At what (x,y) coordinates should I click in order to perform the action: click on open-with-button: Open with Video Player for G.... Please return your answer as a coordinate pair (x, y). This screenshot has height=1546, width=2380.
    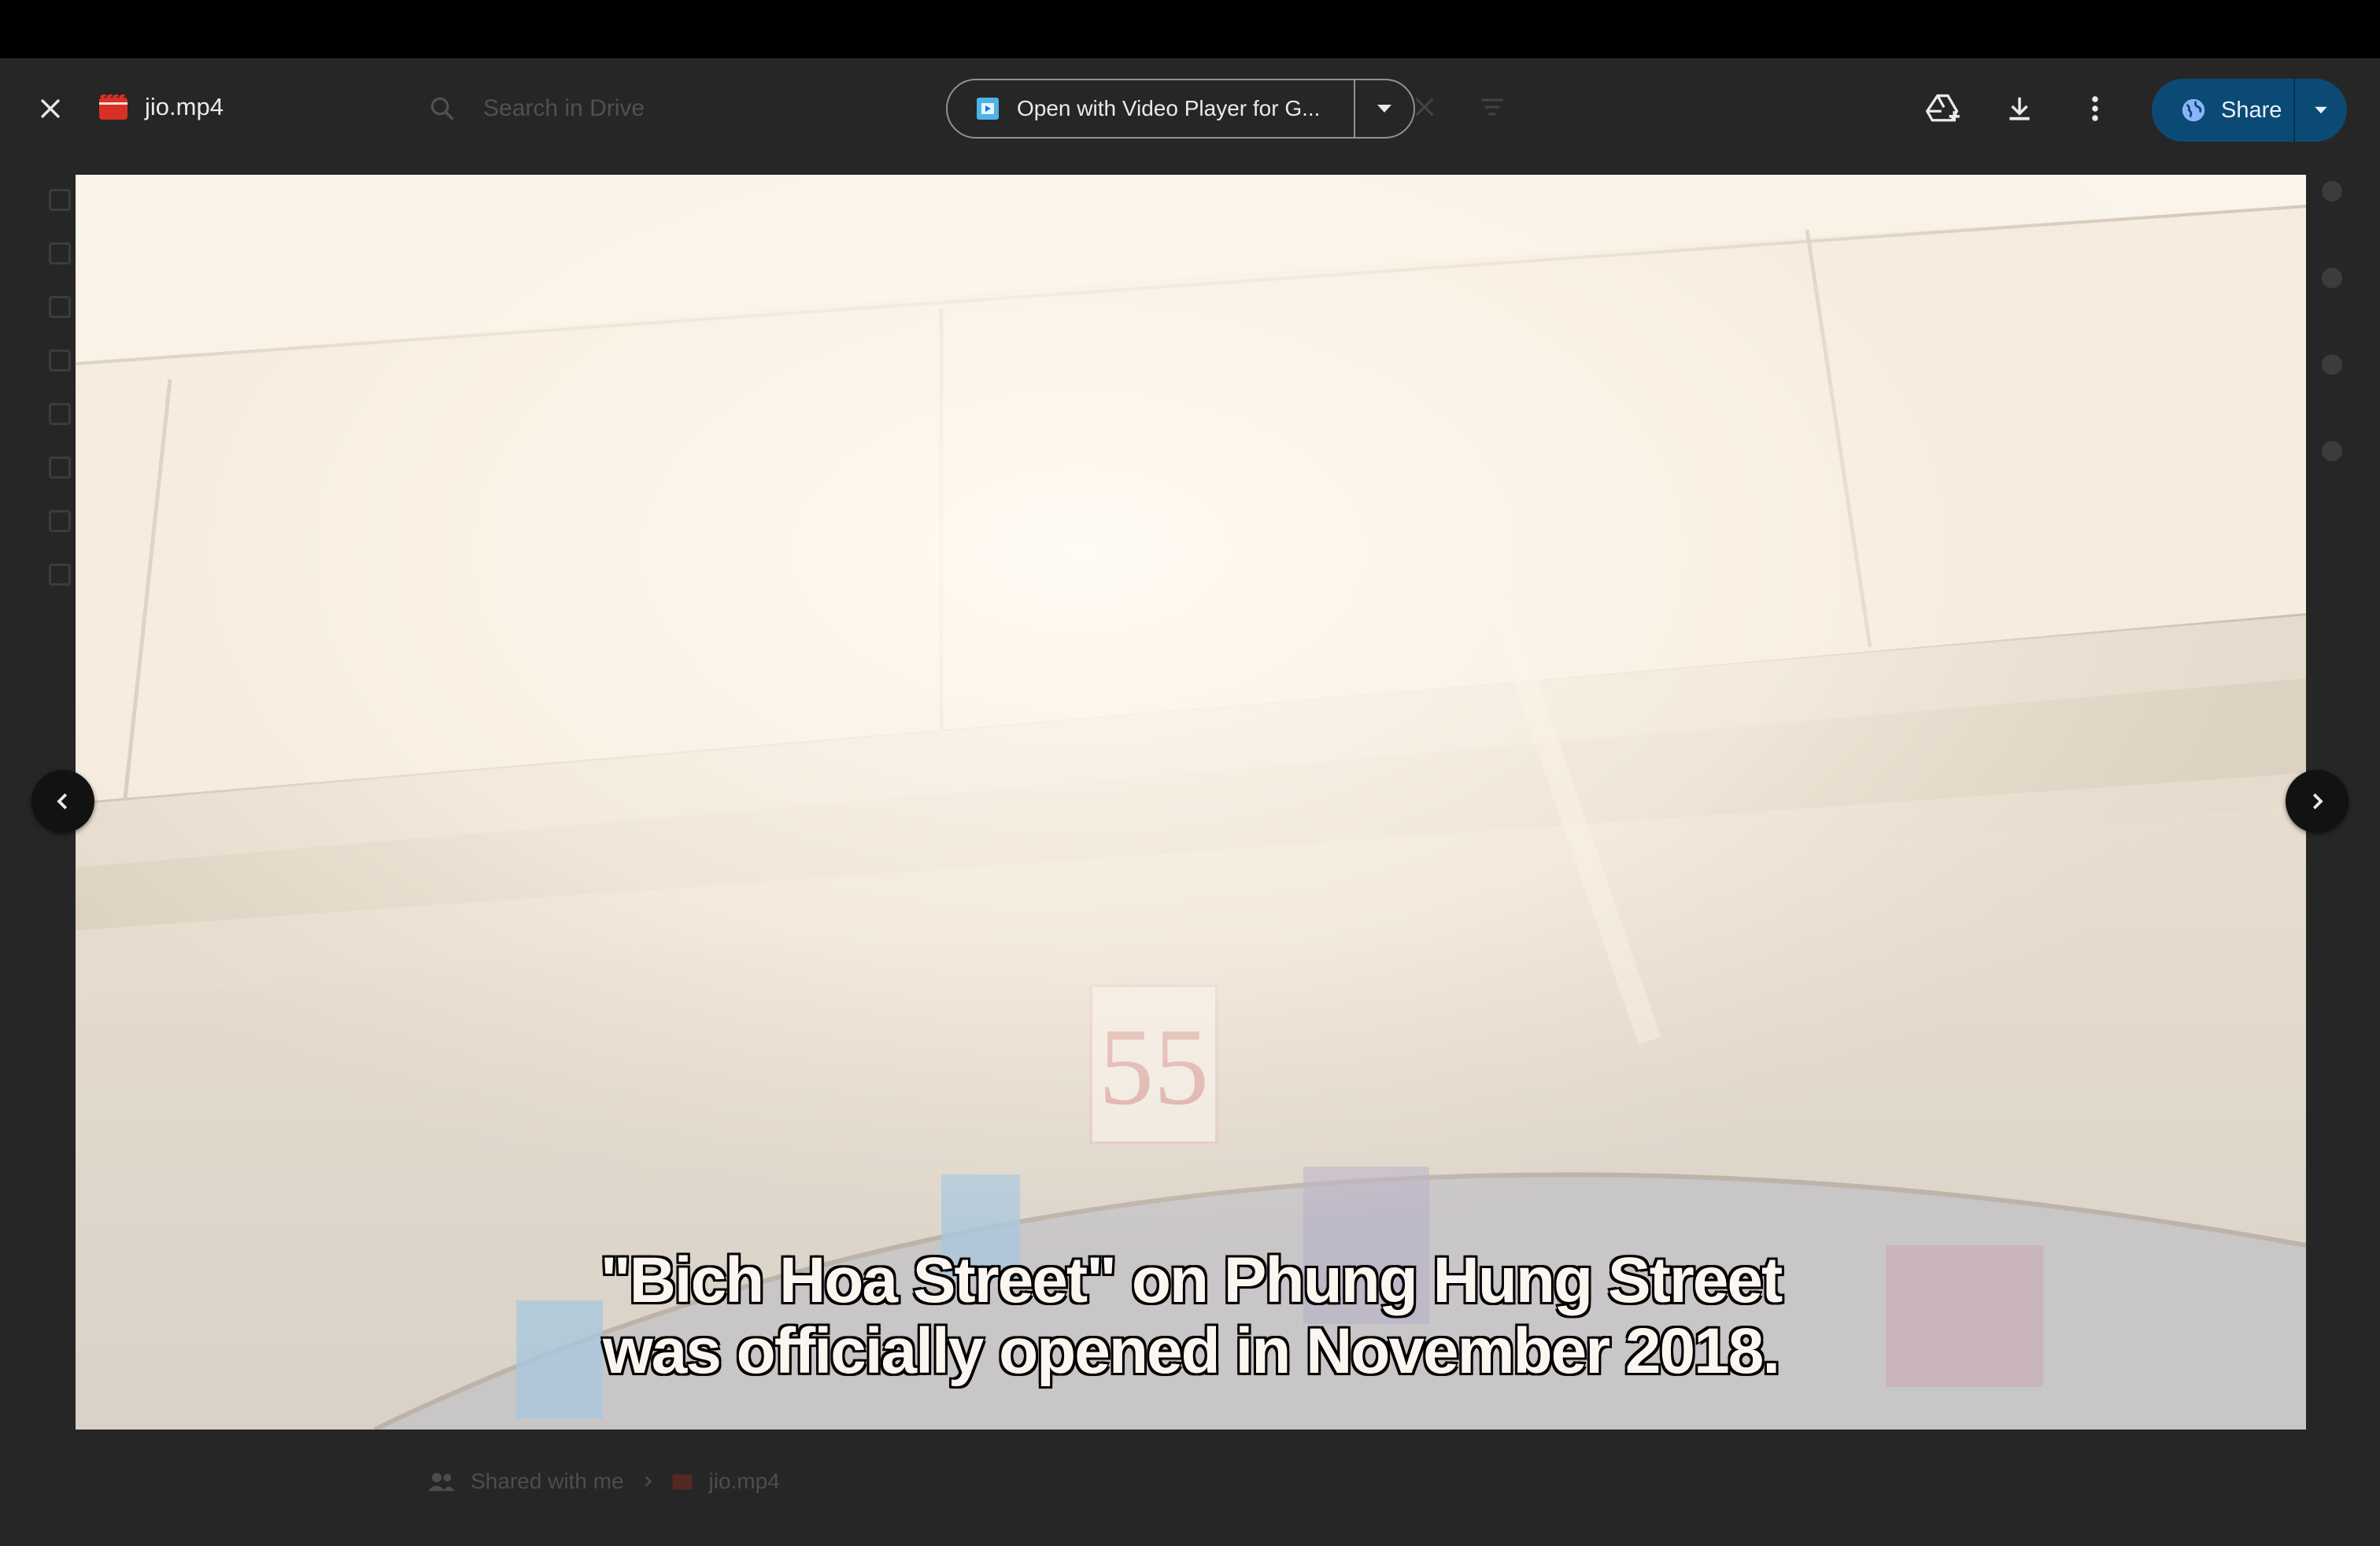
    Looking at the image, I should click on (1180, 109).